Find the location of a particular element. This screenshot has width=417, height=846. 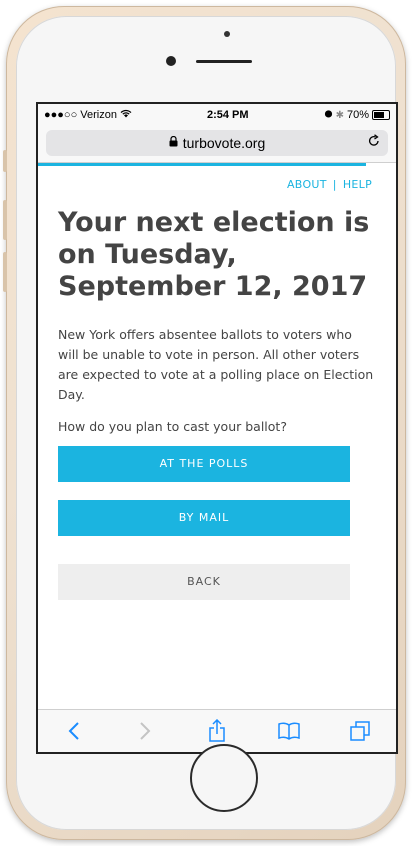

address-bar: turbovote.org is located at coordinates (217, 143).